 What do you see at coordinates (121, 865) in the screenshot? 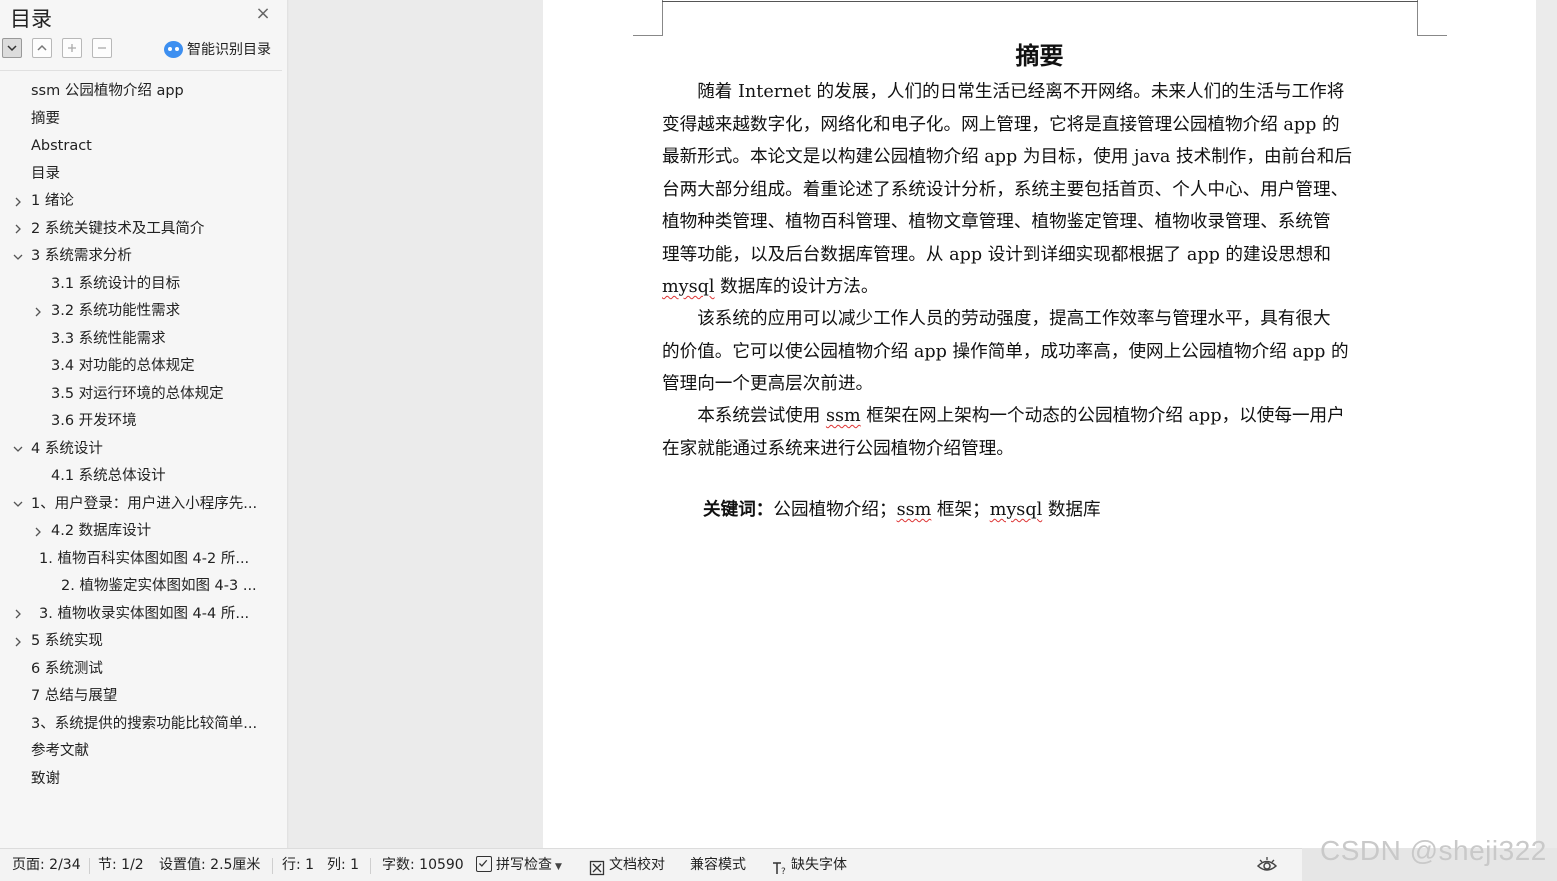
I see `section-indicator: 节: 1/2` at bounding box center [121, 865].